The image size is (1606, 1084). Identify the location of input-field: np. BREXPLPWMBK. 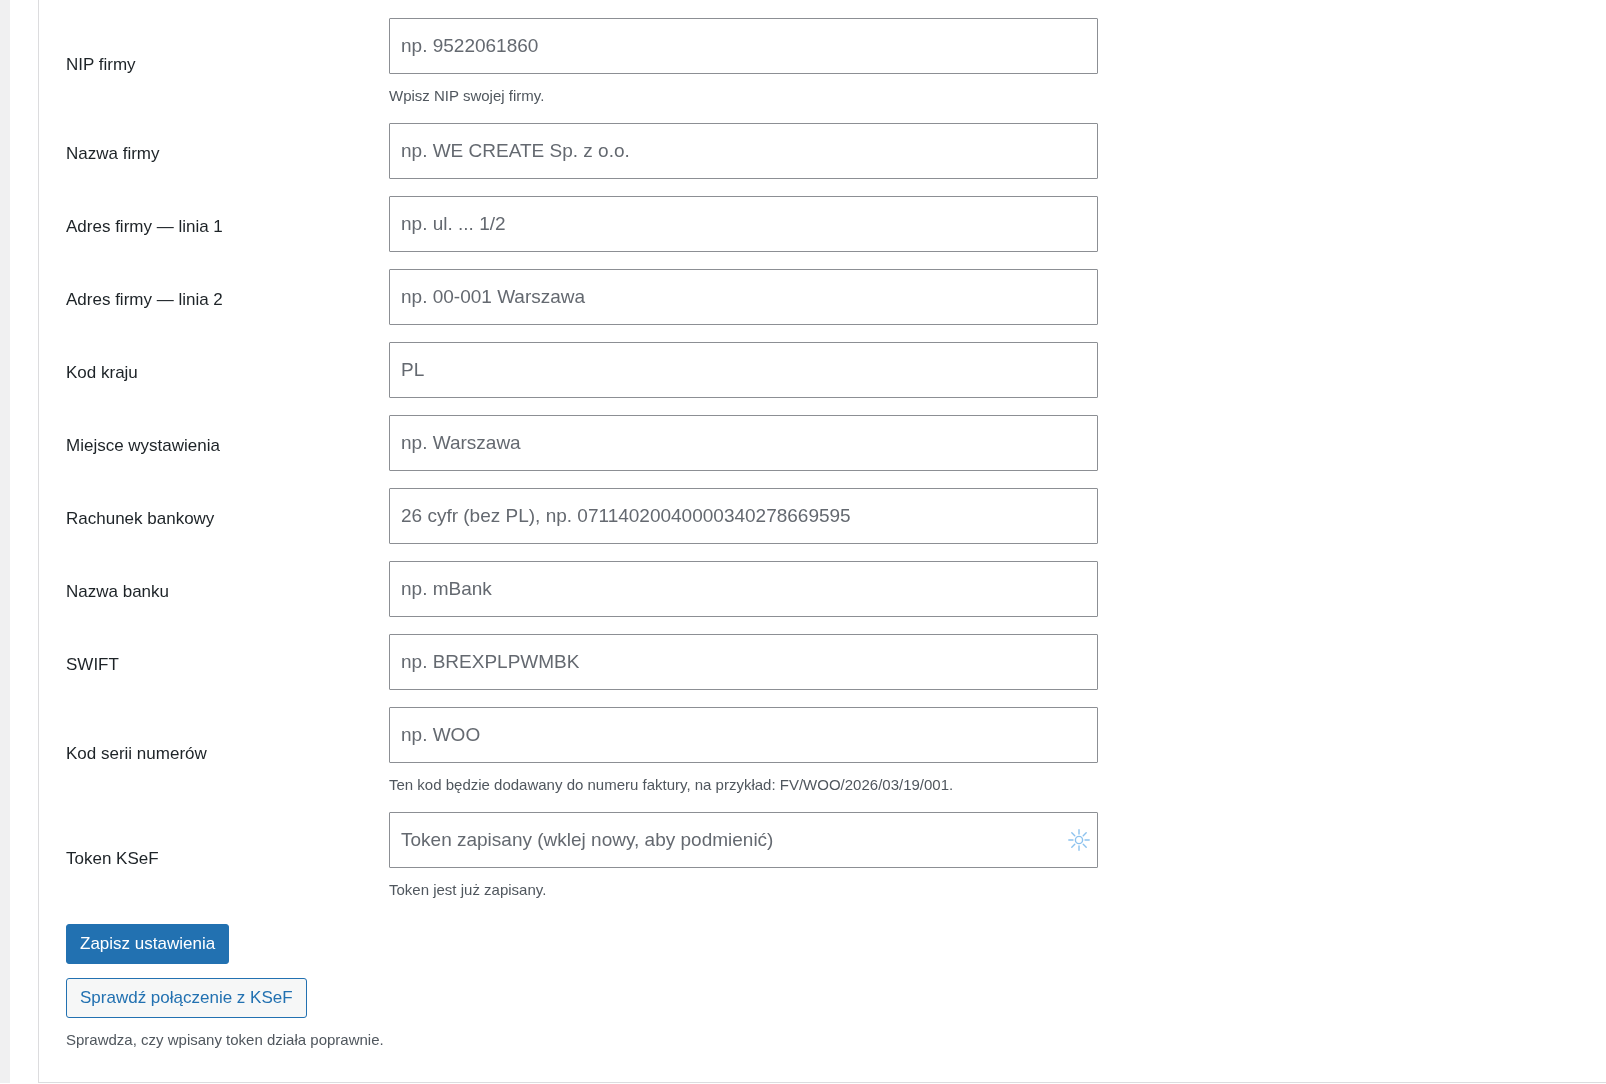
(743, 662).